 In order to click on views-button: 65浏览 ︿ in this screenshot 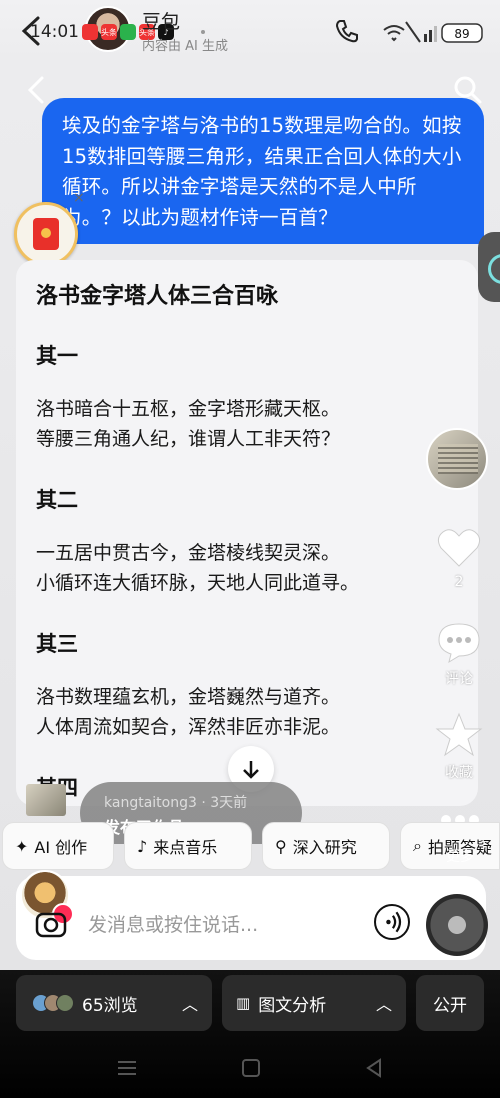, I will do `click(114, 1003)`.